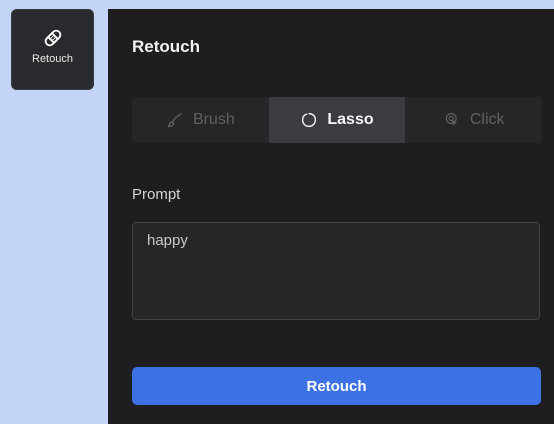 The height and width of the screenshot is (424, 554). I want to click on retouch-tool-label: Retouch, so click(52, 59).